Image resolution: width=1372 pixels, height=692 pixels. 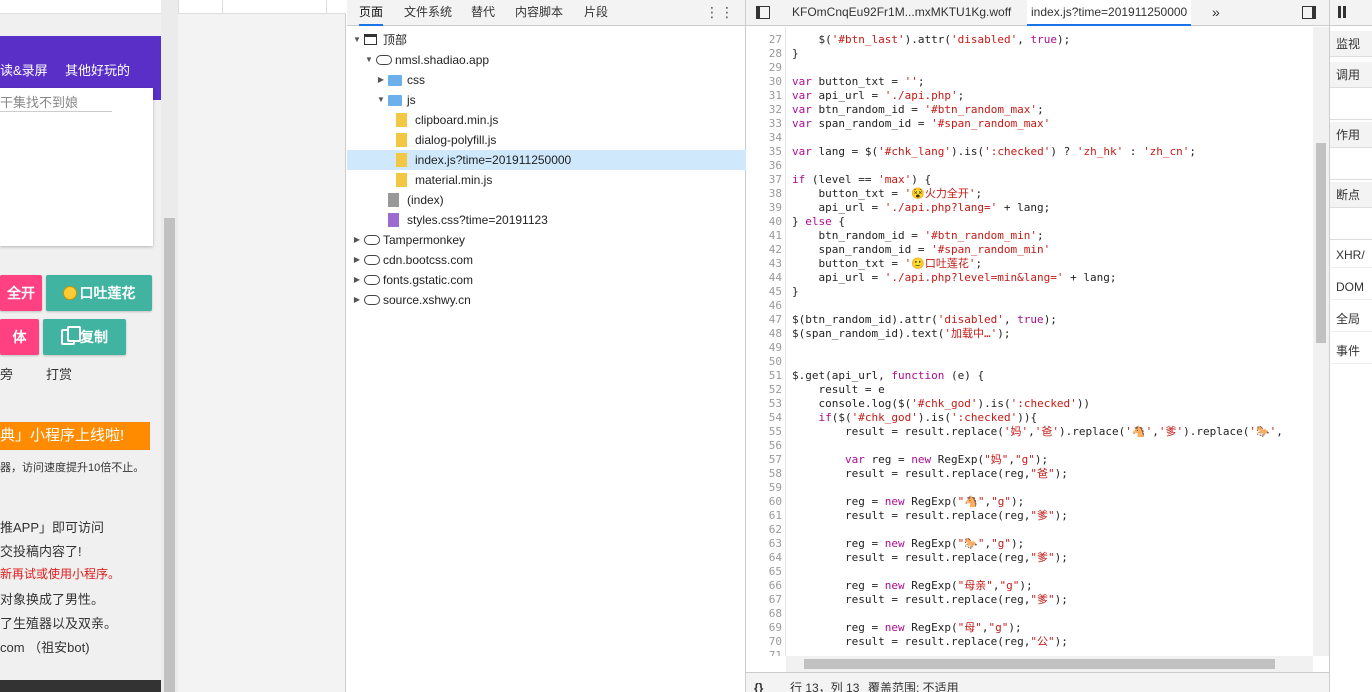 What do you see at coordinates (764, 348) in the screenshot?
I see `line-number: 49` at bounding box center [764, 348].